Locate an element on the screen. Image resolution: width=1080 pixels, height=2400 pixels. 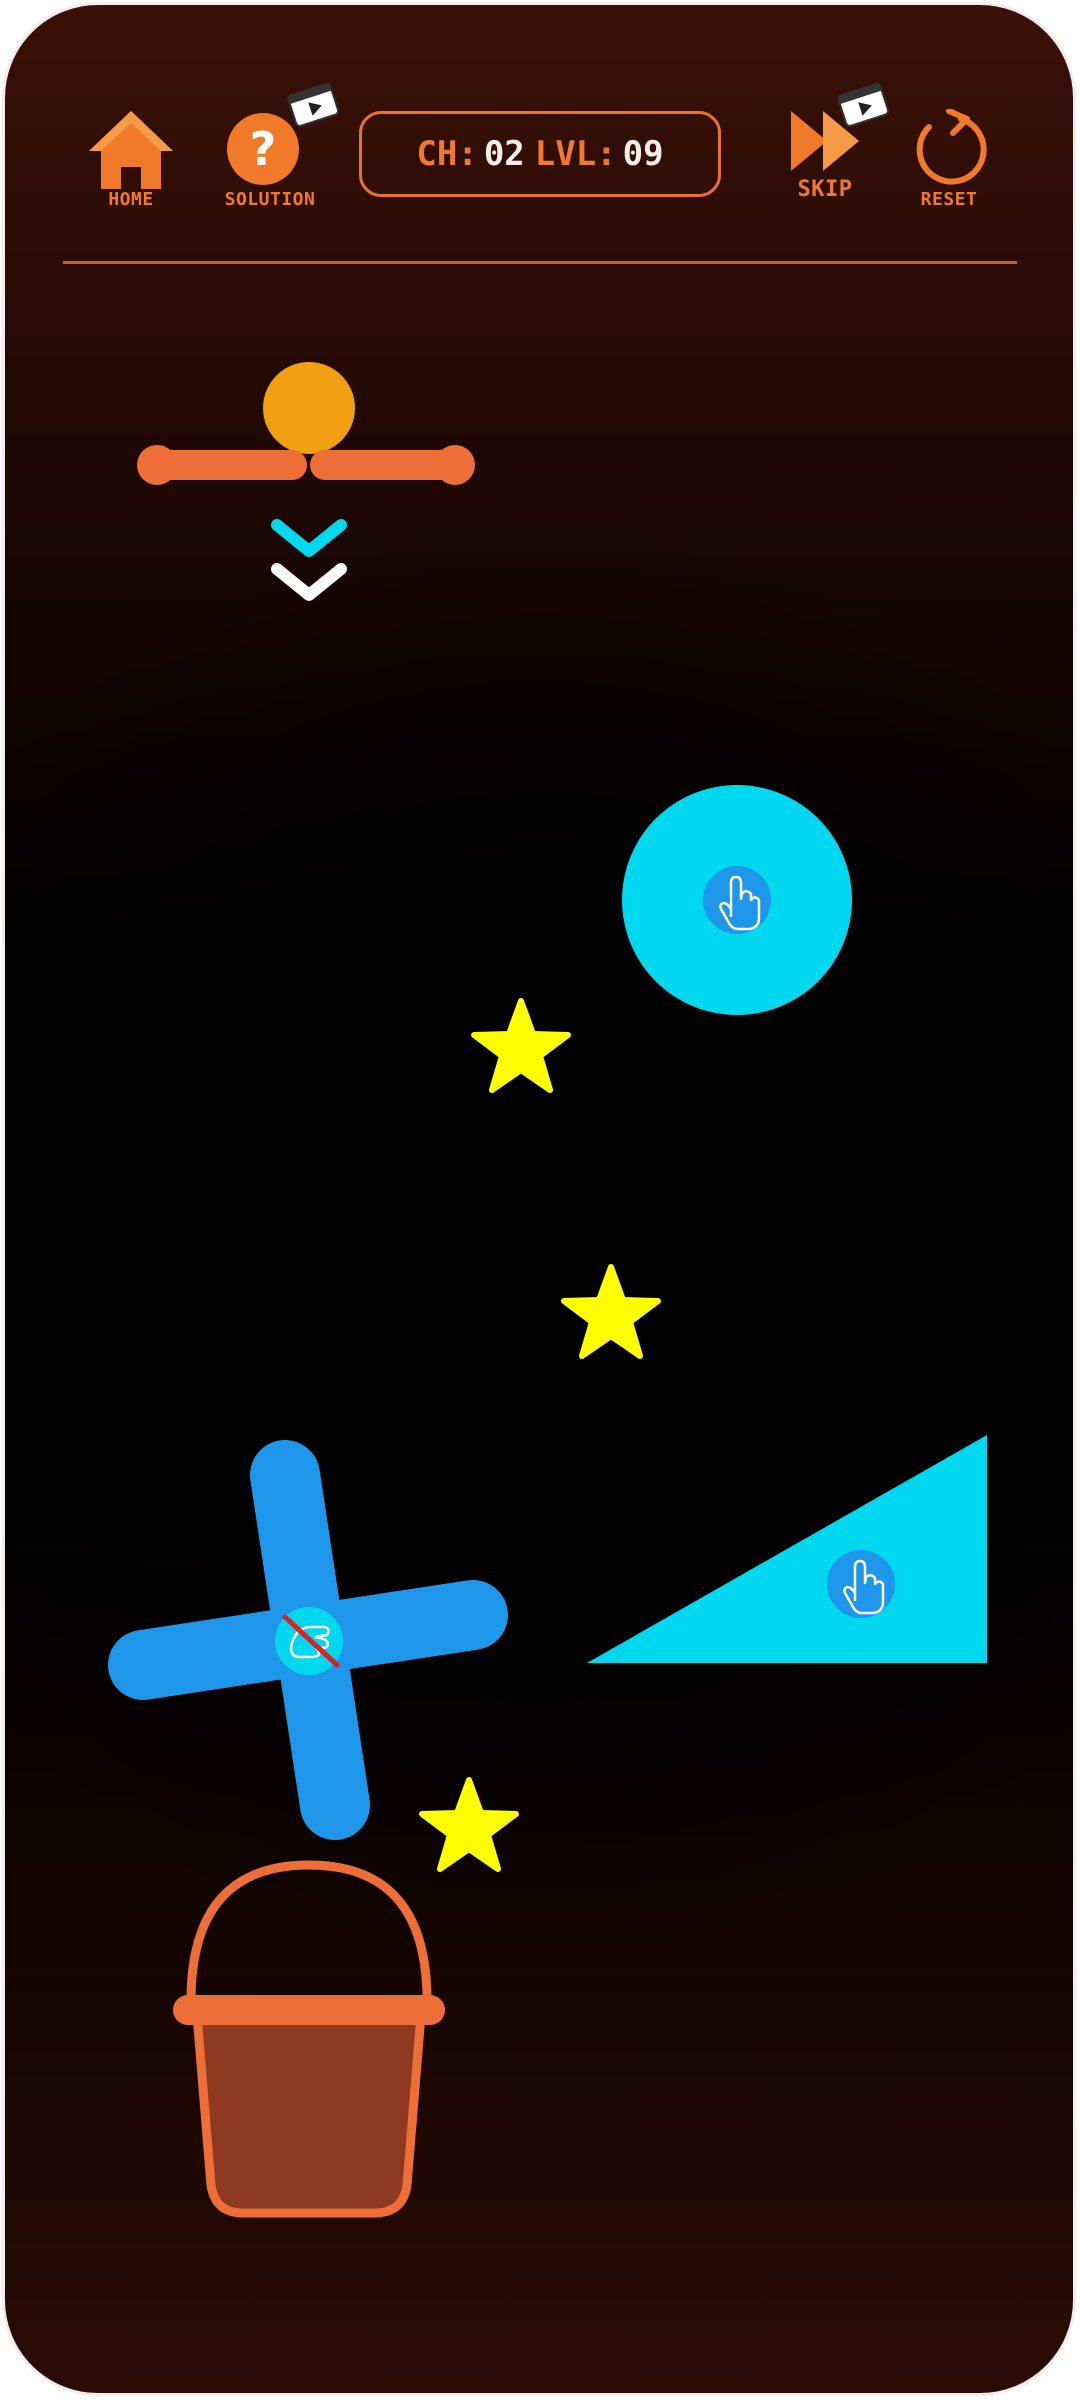
no-touch-icon is located at coordinates (309, 1641).